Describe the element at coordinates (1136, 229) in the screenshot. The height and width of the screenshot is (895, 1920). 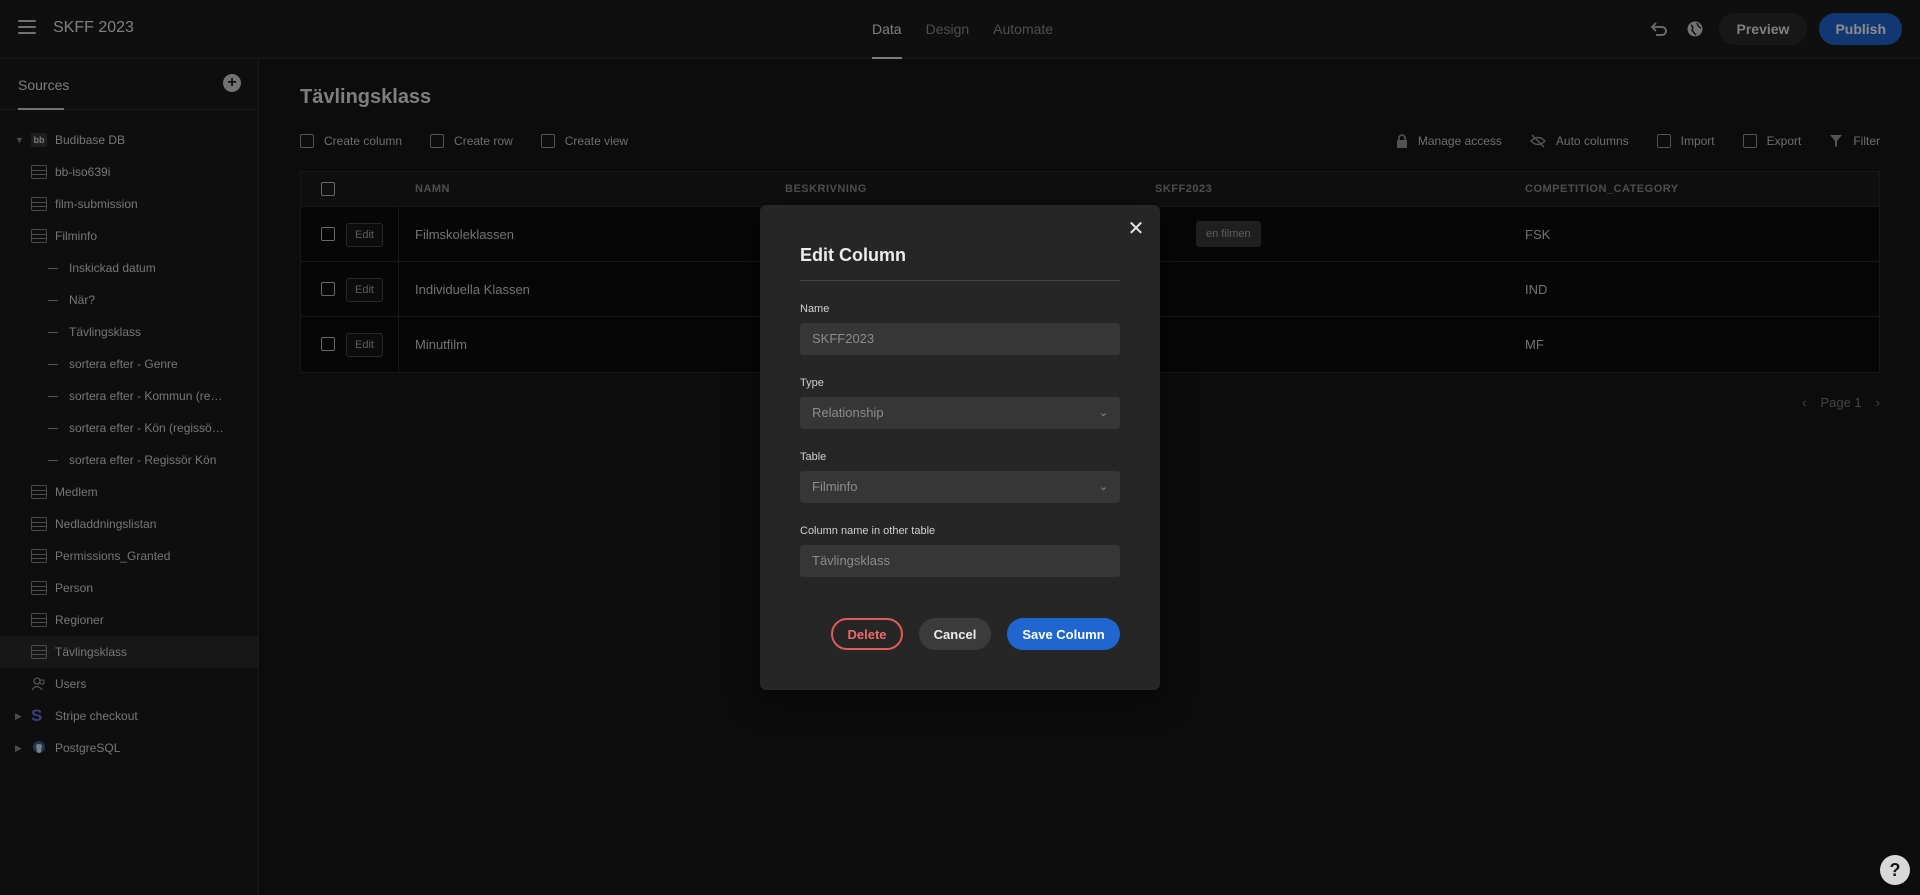
I see `close-icon: ✕` at that location.